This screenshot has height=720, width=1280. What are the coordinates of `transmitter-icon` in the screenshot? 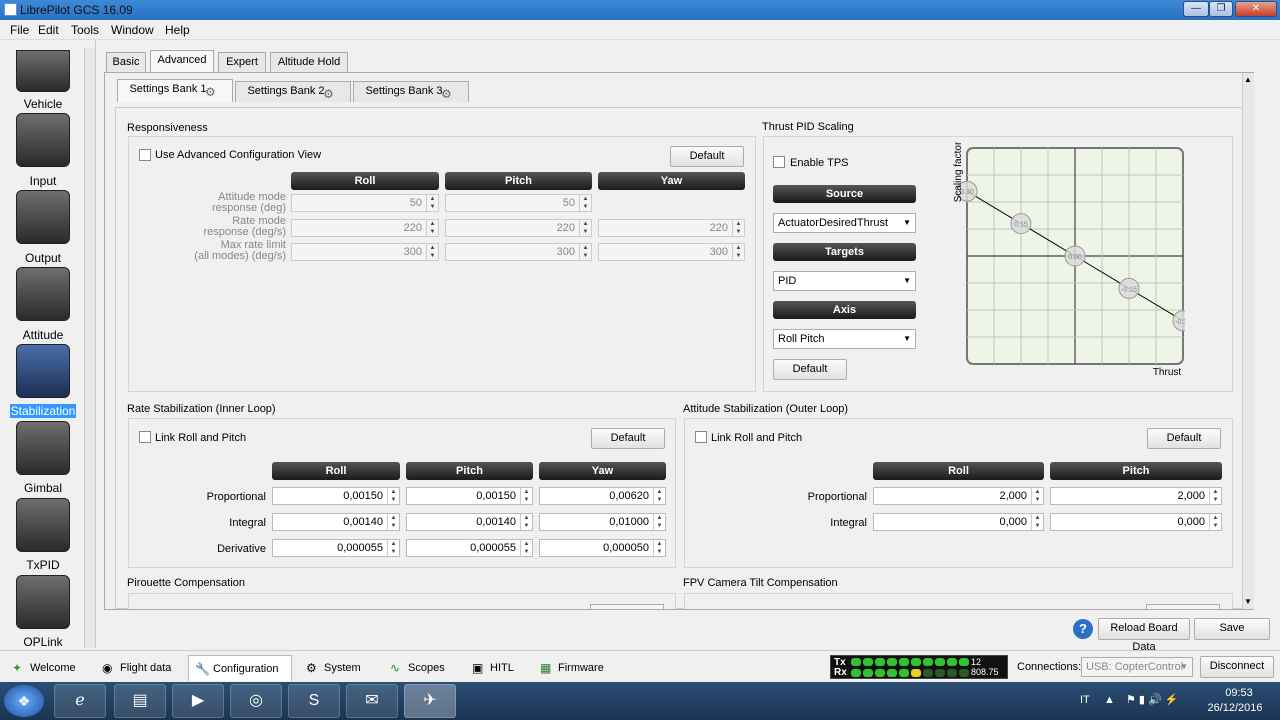 It's located at (43, 140).